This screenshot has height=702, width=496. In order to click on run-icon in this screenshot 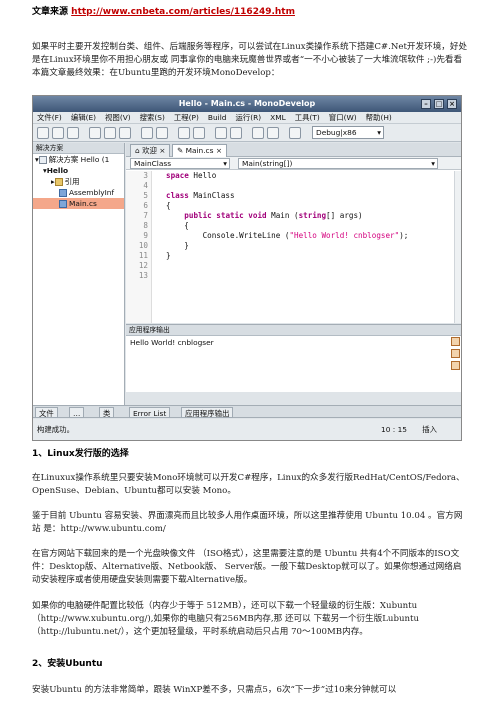, I will do `click(199, 133)`.